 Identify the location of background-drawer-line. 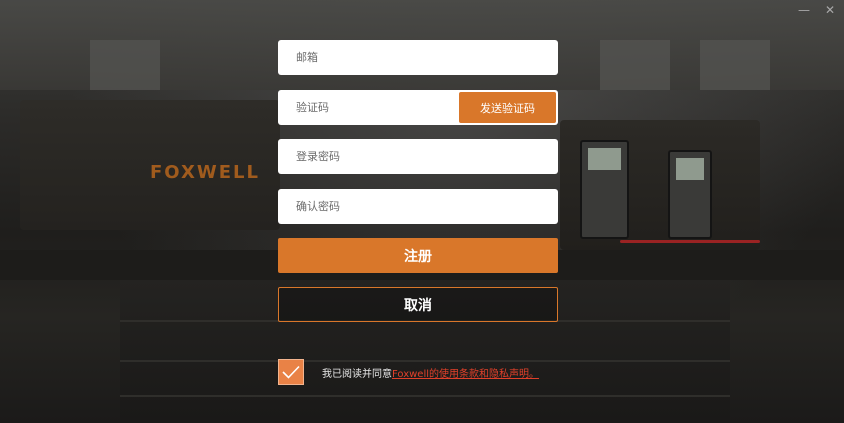
(425, 396).